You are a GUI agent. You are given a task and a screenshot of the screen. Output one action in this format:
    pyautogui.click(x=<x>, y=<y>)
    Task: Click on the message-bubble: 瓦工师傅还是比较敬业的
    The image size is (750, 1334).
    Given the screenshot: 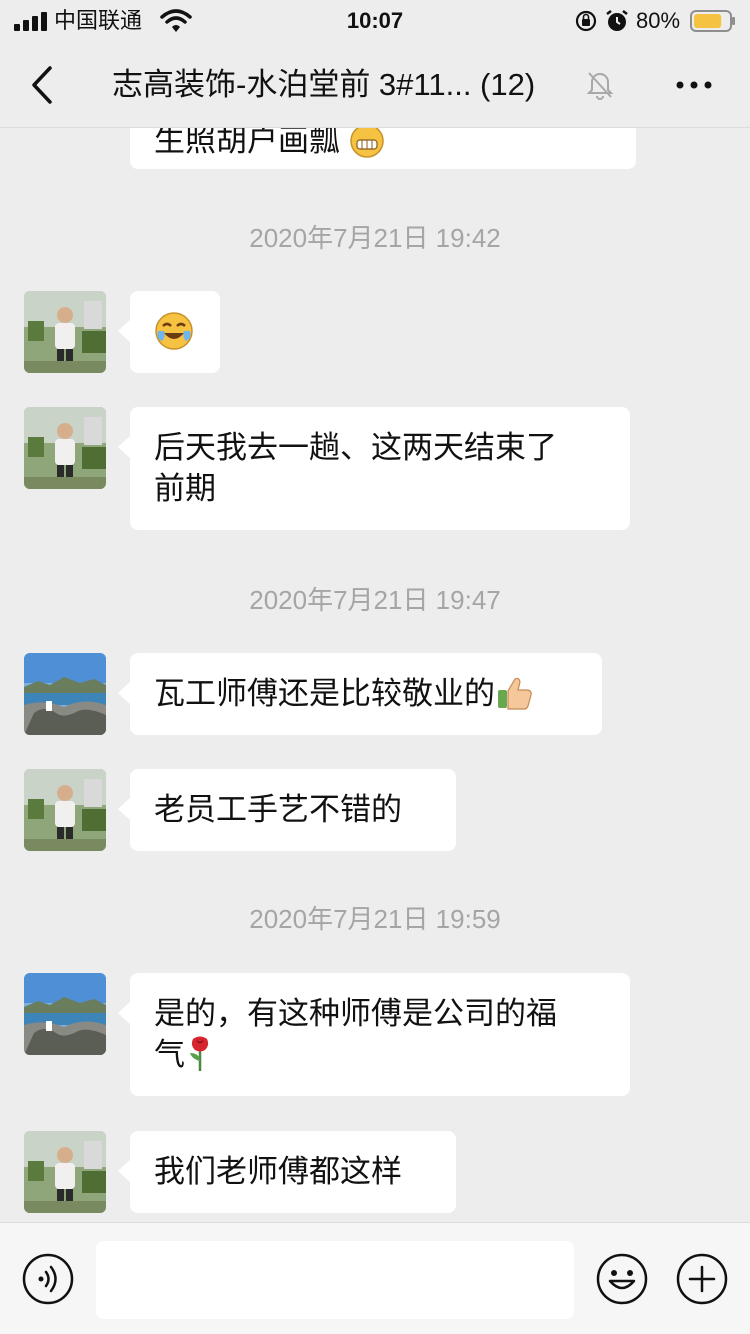 What is the action you would take?
    pyautogui.click(x=360, y=694)
    